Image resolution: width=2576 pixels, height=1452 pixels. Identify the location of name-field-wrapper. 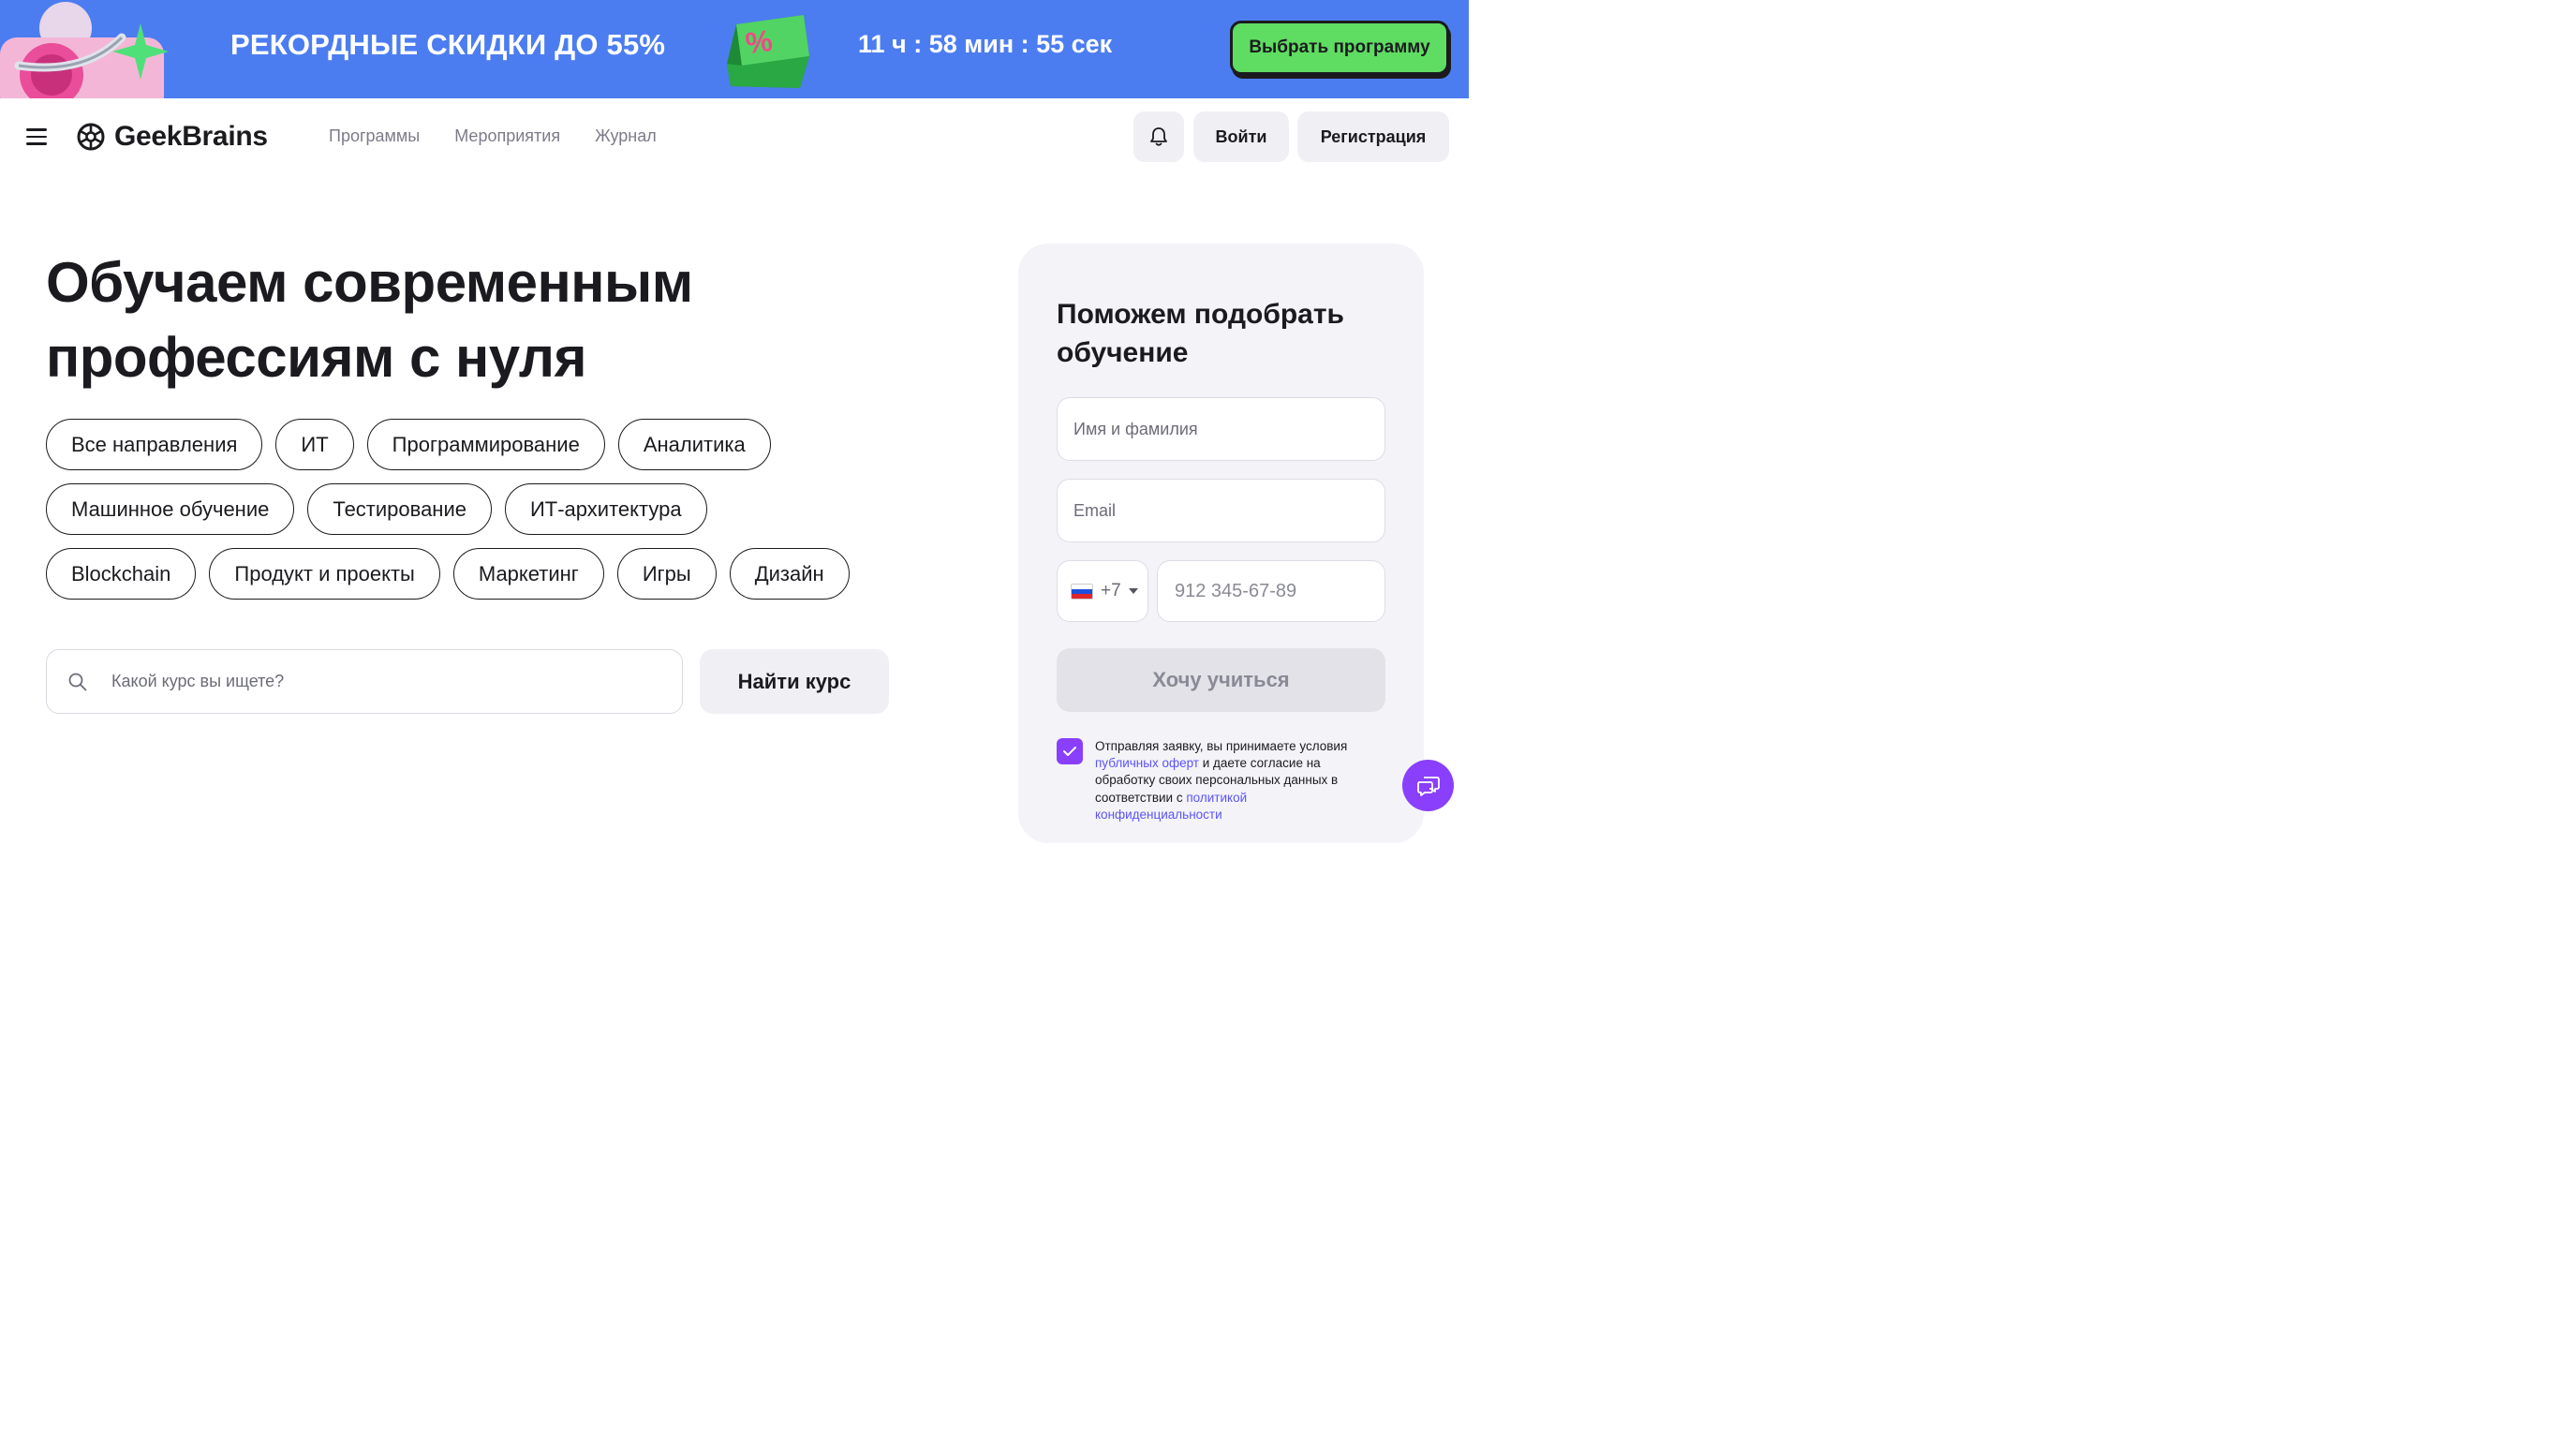
(1221, 429).